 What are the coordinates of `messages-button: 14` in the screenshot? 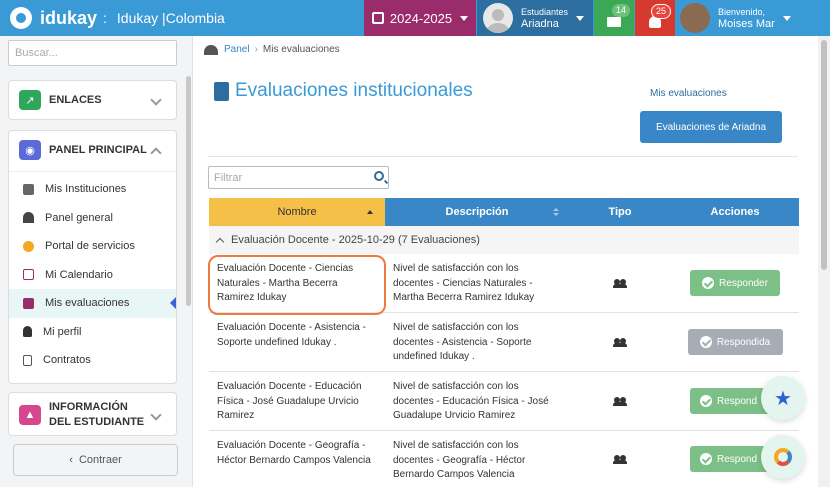 It's located at (614, 18).